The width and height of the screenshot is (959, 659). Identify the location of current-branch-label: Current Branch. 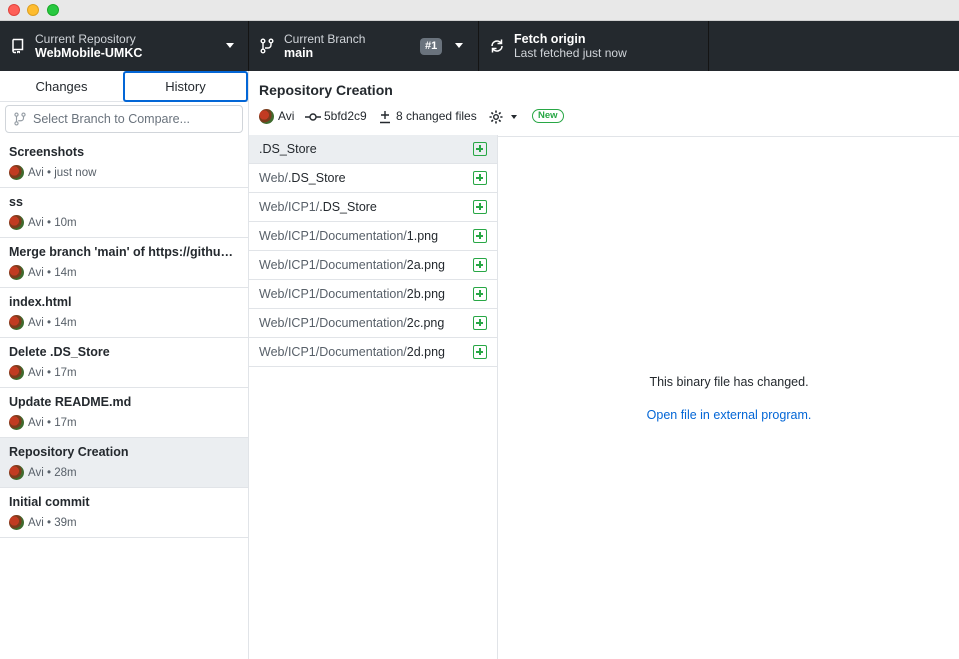
(325, 39).